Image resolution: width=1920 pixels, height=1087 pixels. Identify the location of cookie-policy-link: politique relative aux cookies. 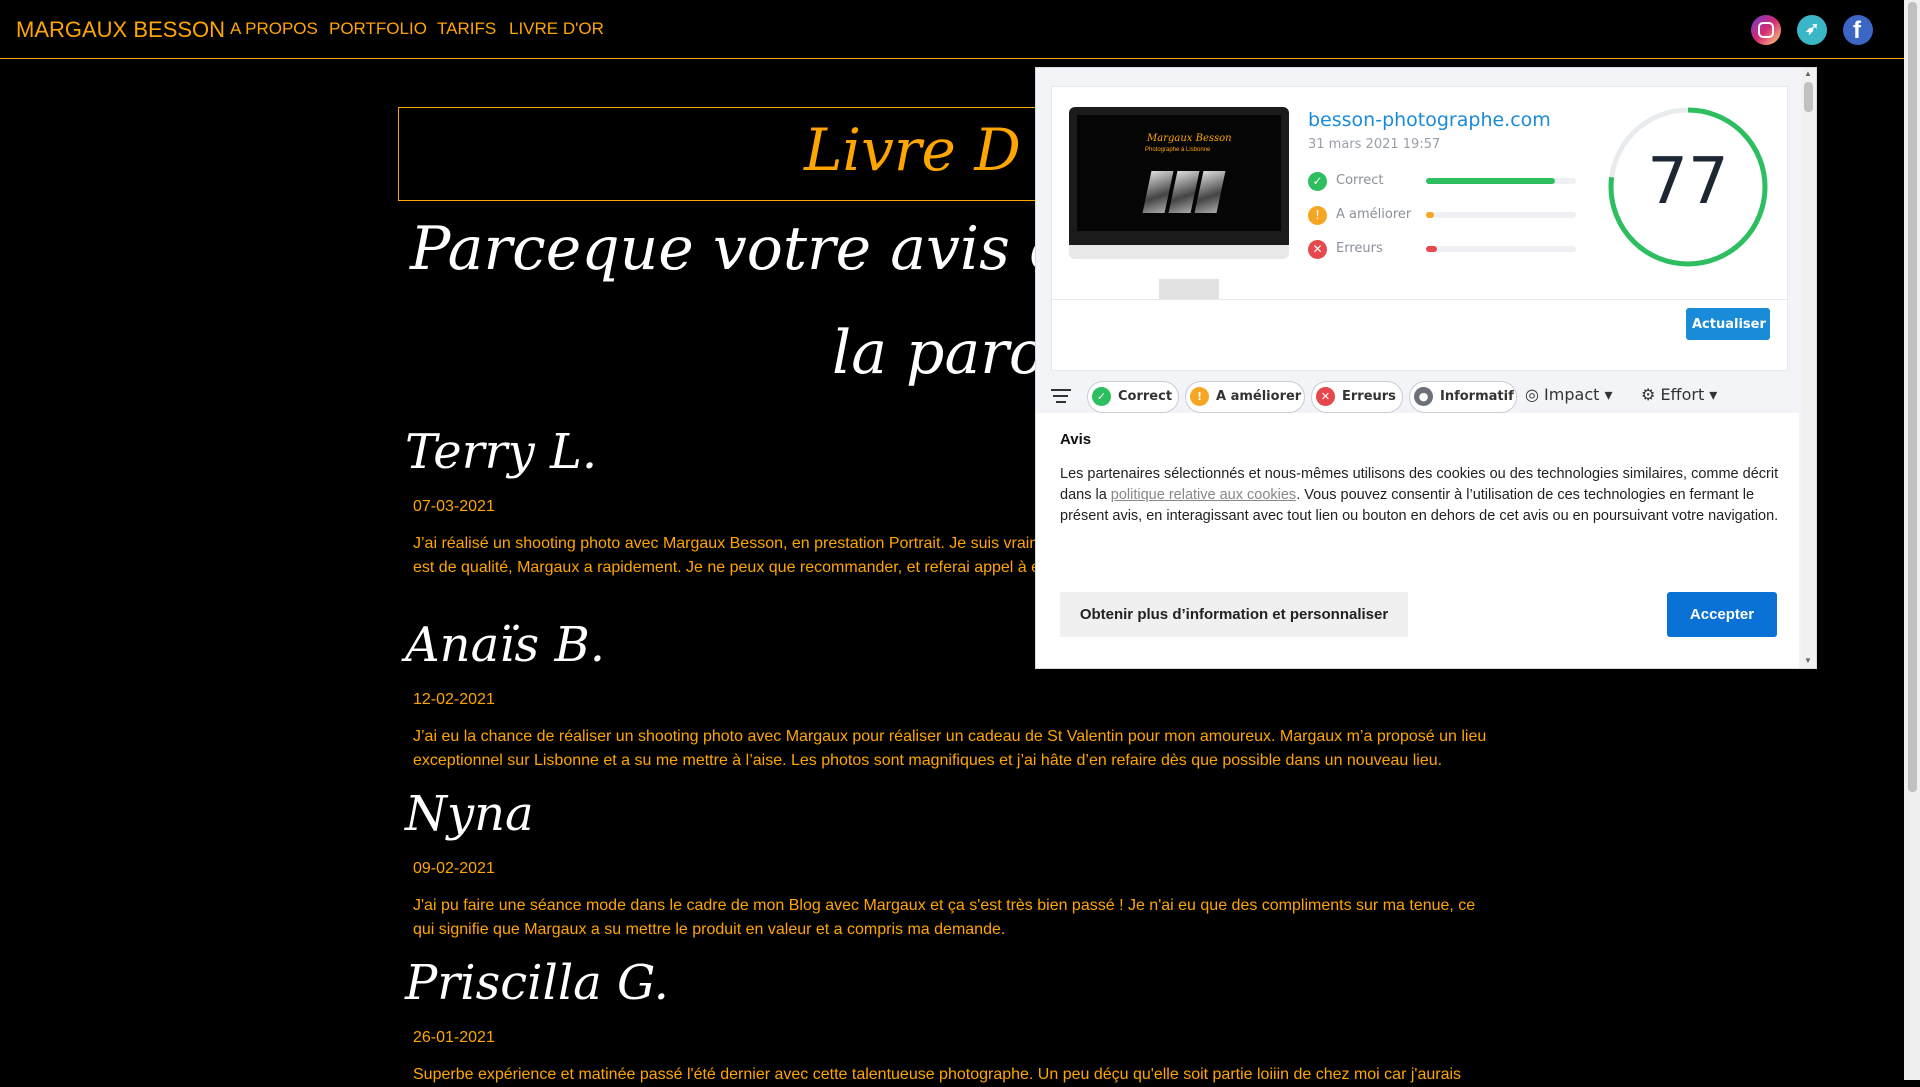
(1203, 495).